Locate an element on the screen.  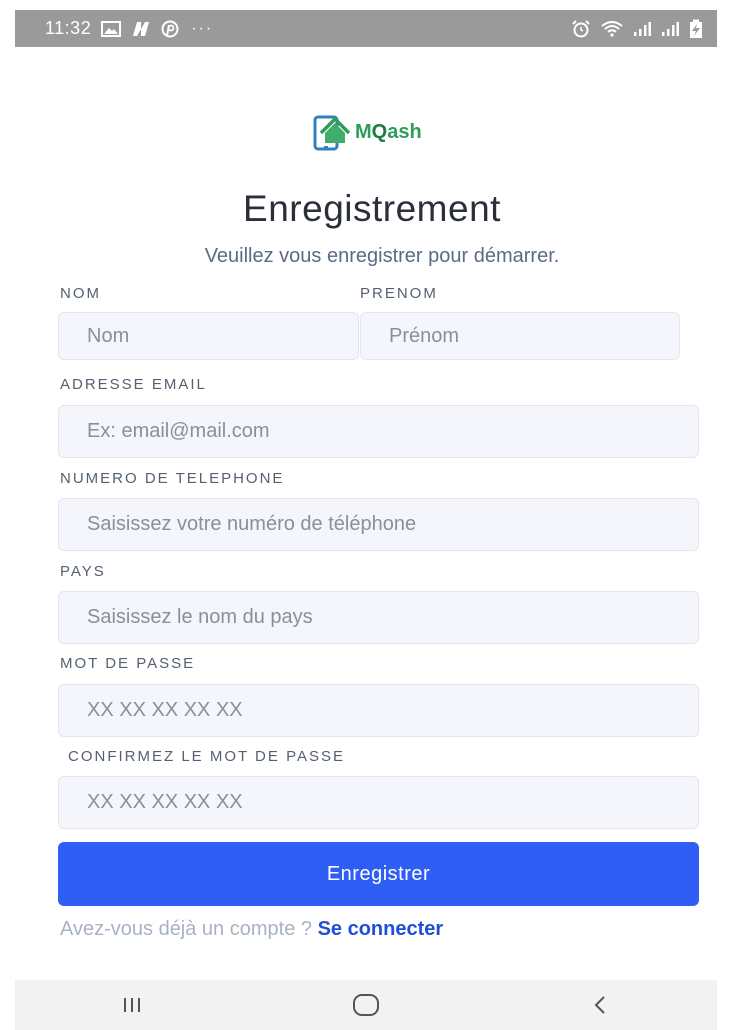
page-subtitle: Veuillez vous enregistrer pour démarrer. is located at coordinates (382, 256).